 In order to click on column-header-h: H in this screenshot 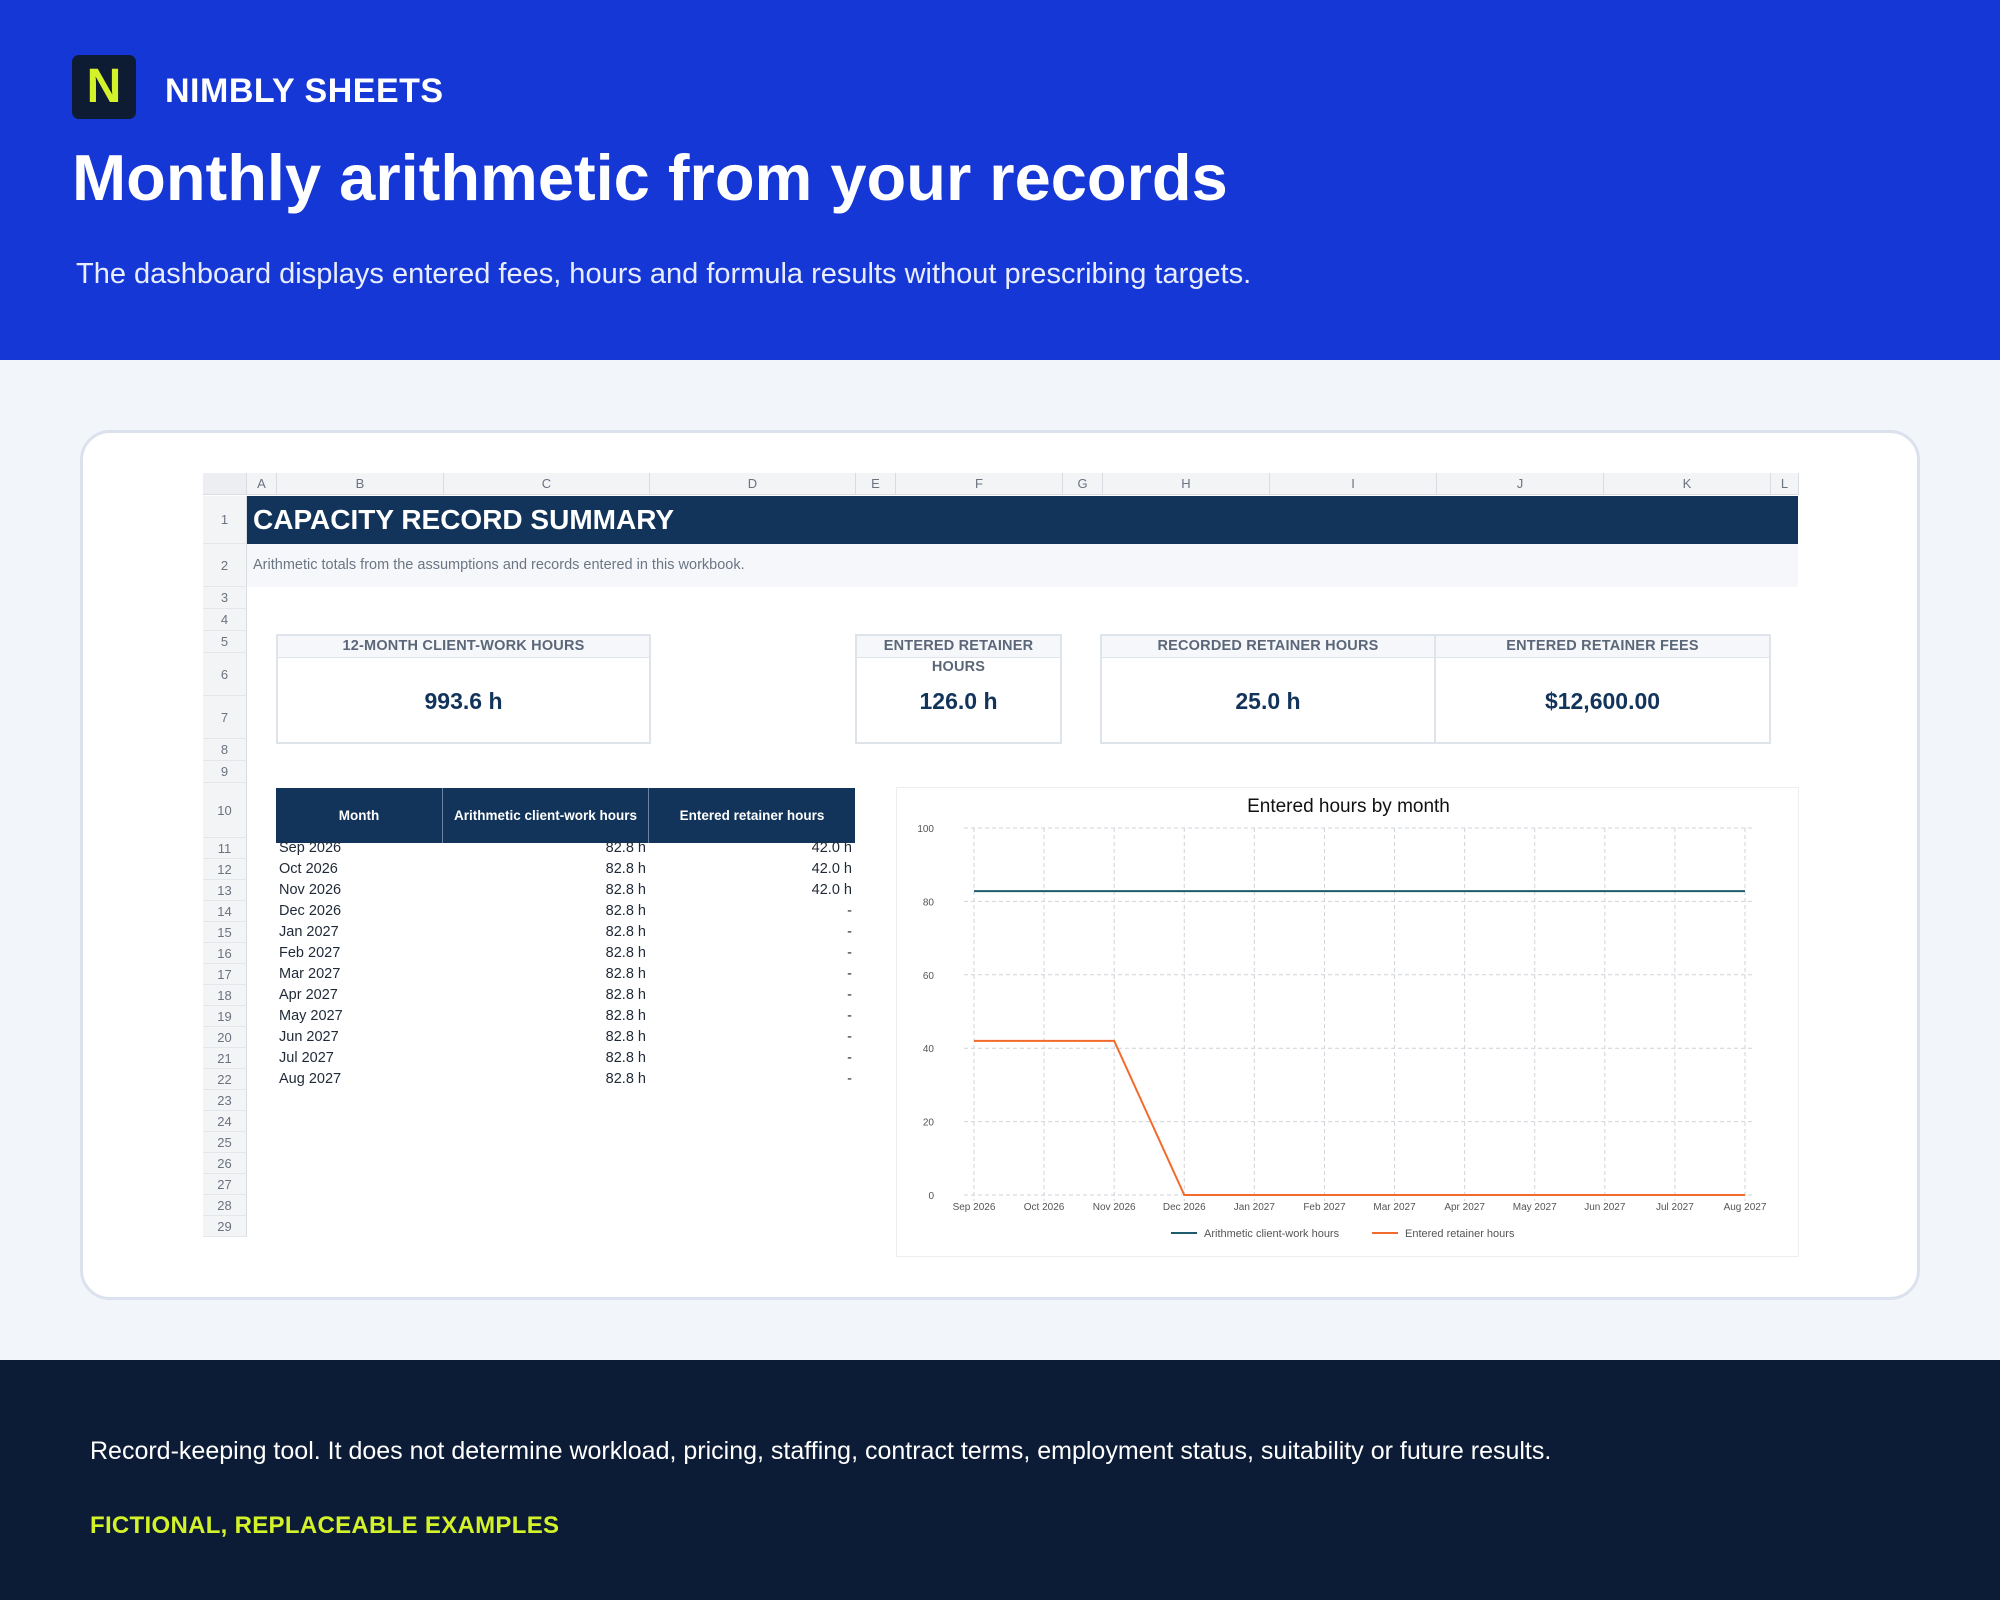, I will do `click(1186, 484)`.